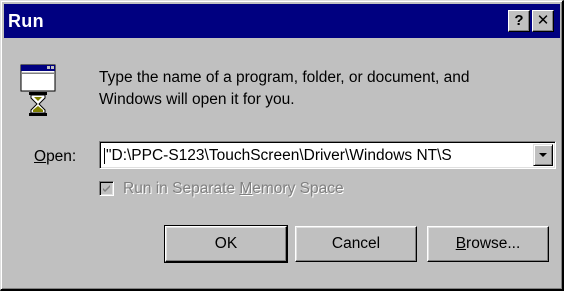  Describe the element at coordinates (26, 21) in the screenshot. I see `window-title: Run` at that location.